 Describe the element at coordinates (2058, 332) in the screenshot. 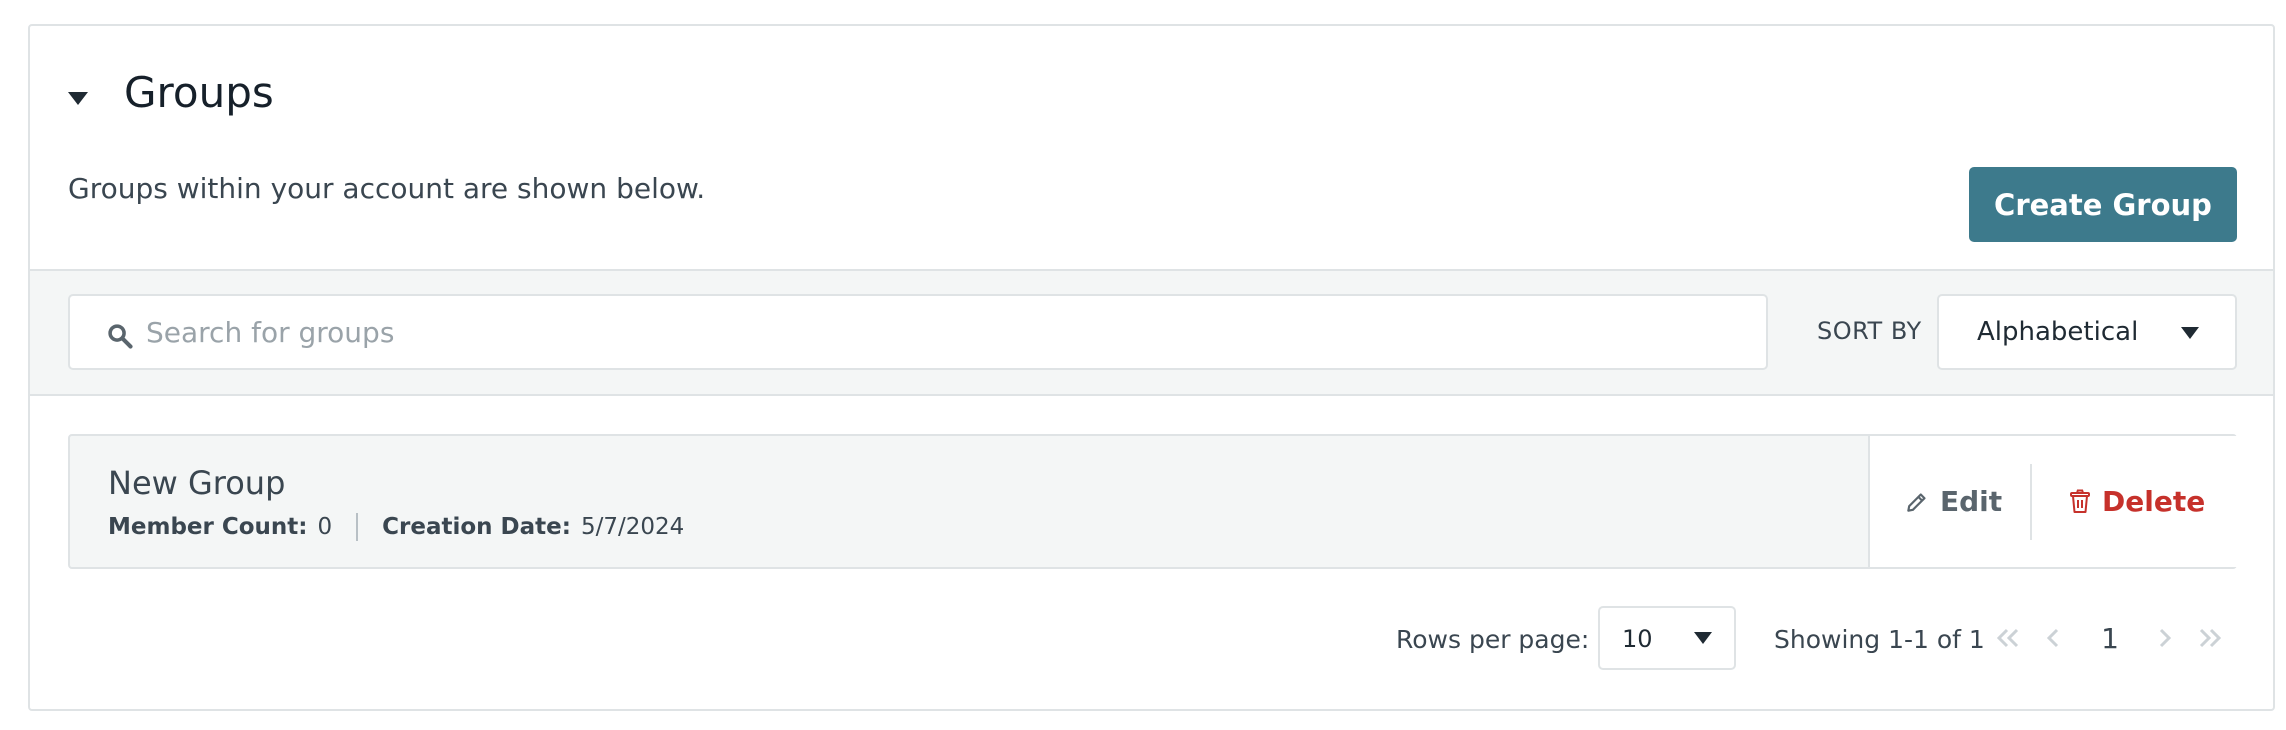

I see `sort-selected-value: Alphabetical` at that location.